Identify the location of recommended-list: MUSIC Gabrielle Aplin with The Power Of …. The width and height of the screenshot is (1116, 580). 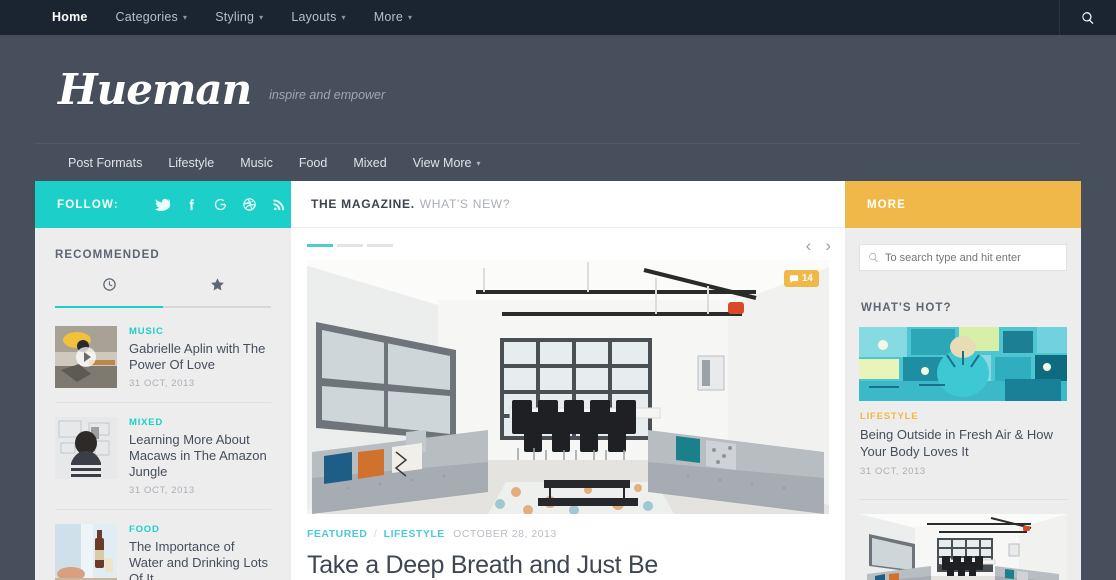
(163, 444).